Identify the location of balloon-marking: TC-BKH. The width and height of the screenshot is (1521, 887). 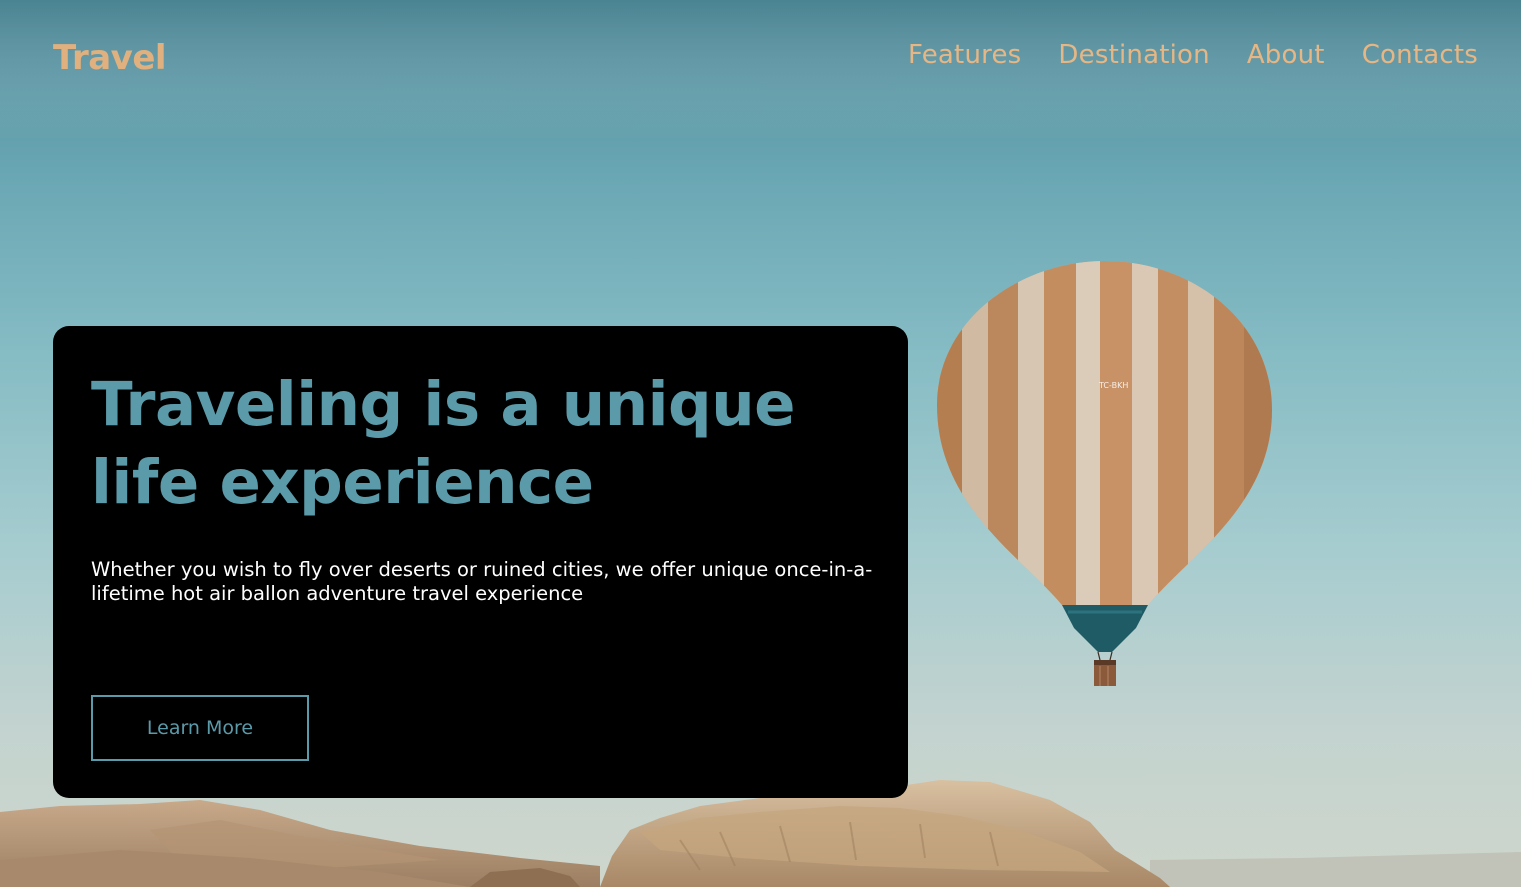
(1113, 385).